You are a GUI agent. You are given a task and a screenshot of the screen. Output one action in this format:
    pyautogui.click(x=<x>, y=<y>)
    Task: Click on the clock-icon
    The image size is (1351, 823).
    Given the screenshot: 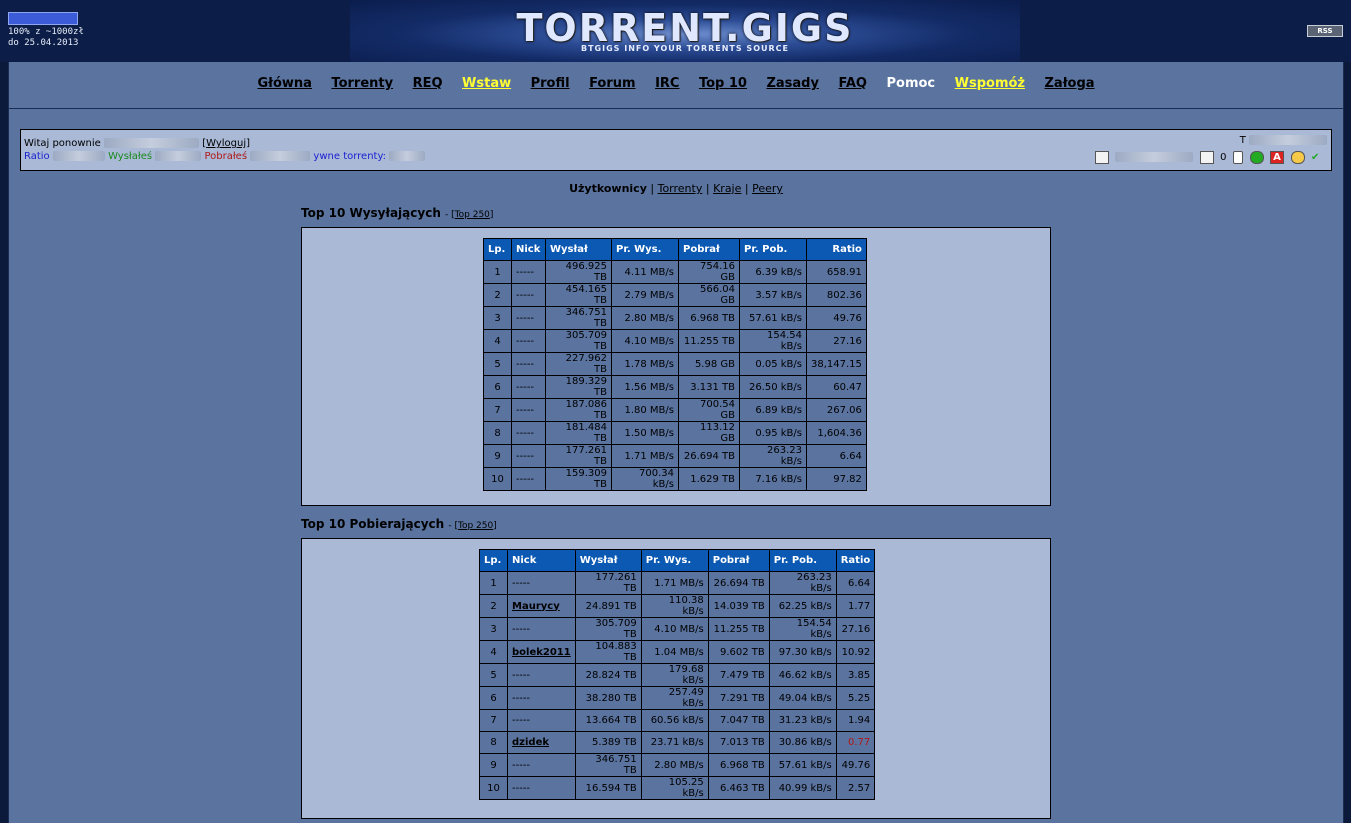 What is the action you would take?
    pyautogui.click(x=1297, y=157)
    